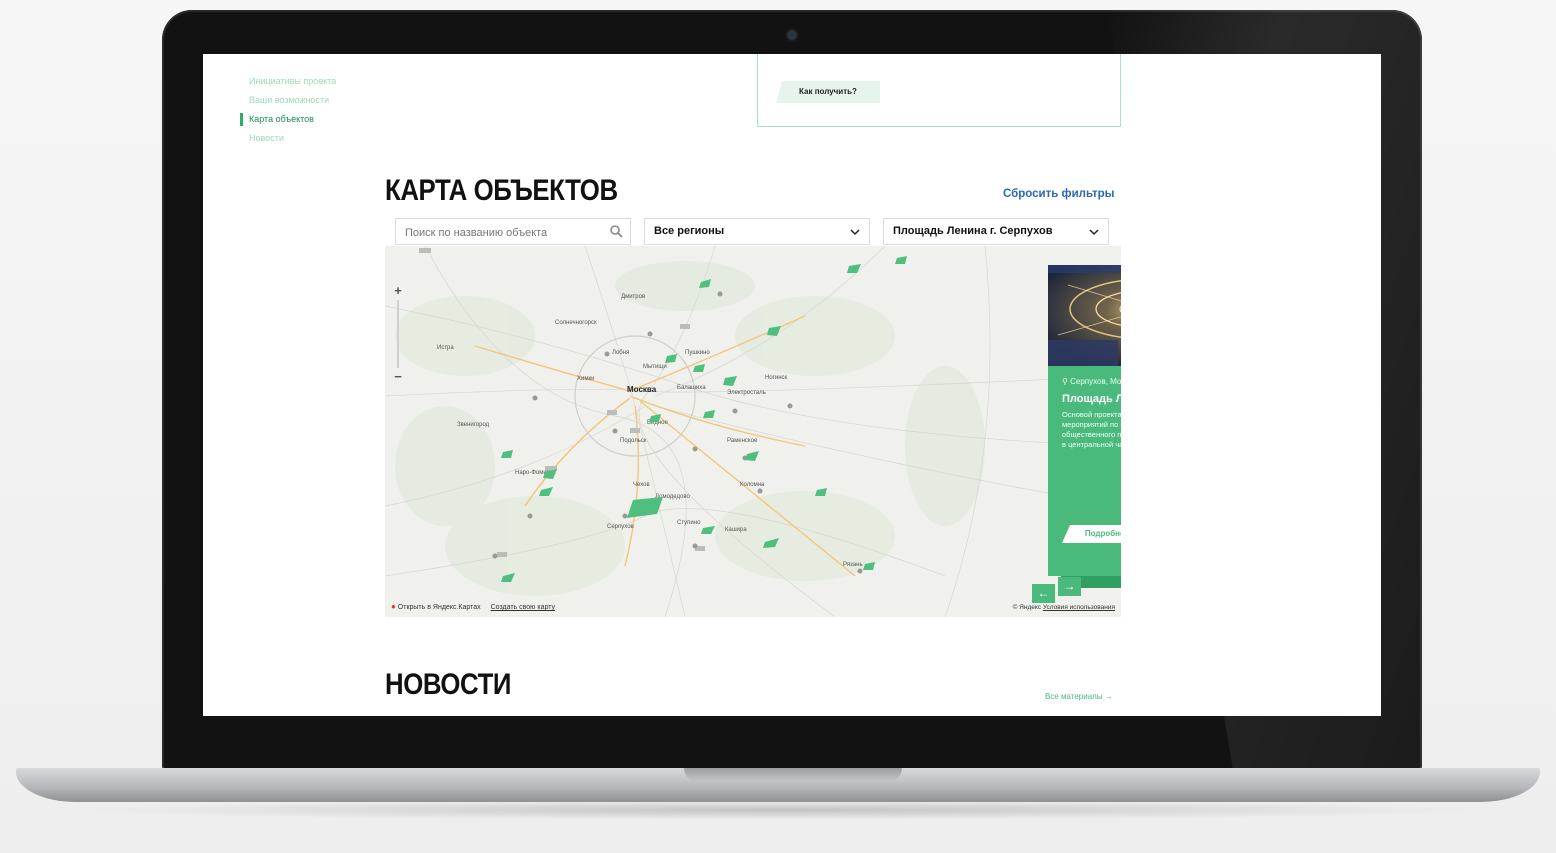 This screenshot has width=1556, height=853. Describe the element at coordinates (473, 425) in the screenshot. I see `map-label: Звенигород` at that location.